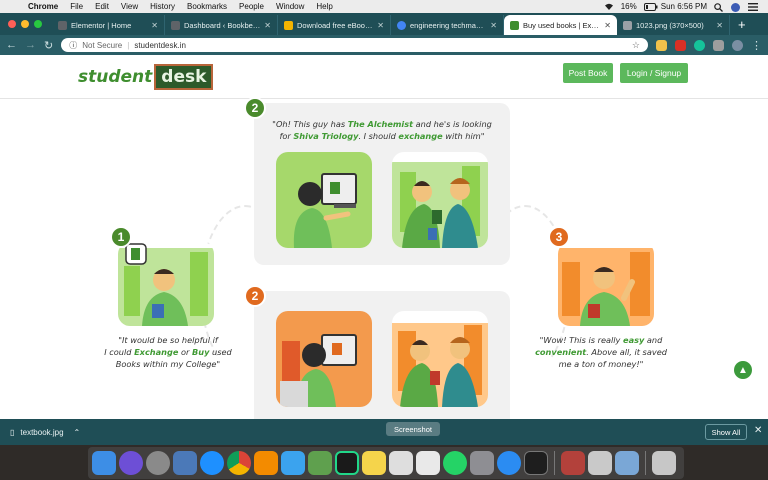 The width and height of the screenshot is (768, 480). Describe the element at coordinates (108, 25) in the screenshot. I see `tab-elementor: Elementor | Home ✕` at that location.